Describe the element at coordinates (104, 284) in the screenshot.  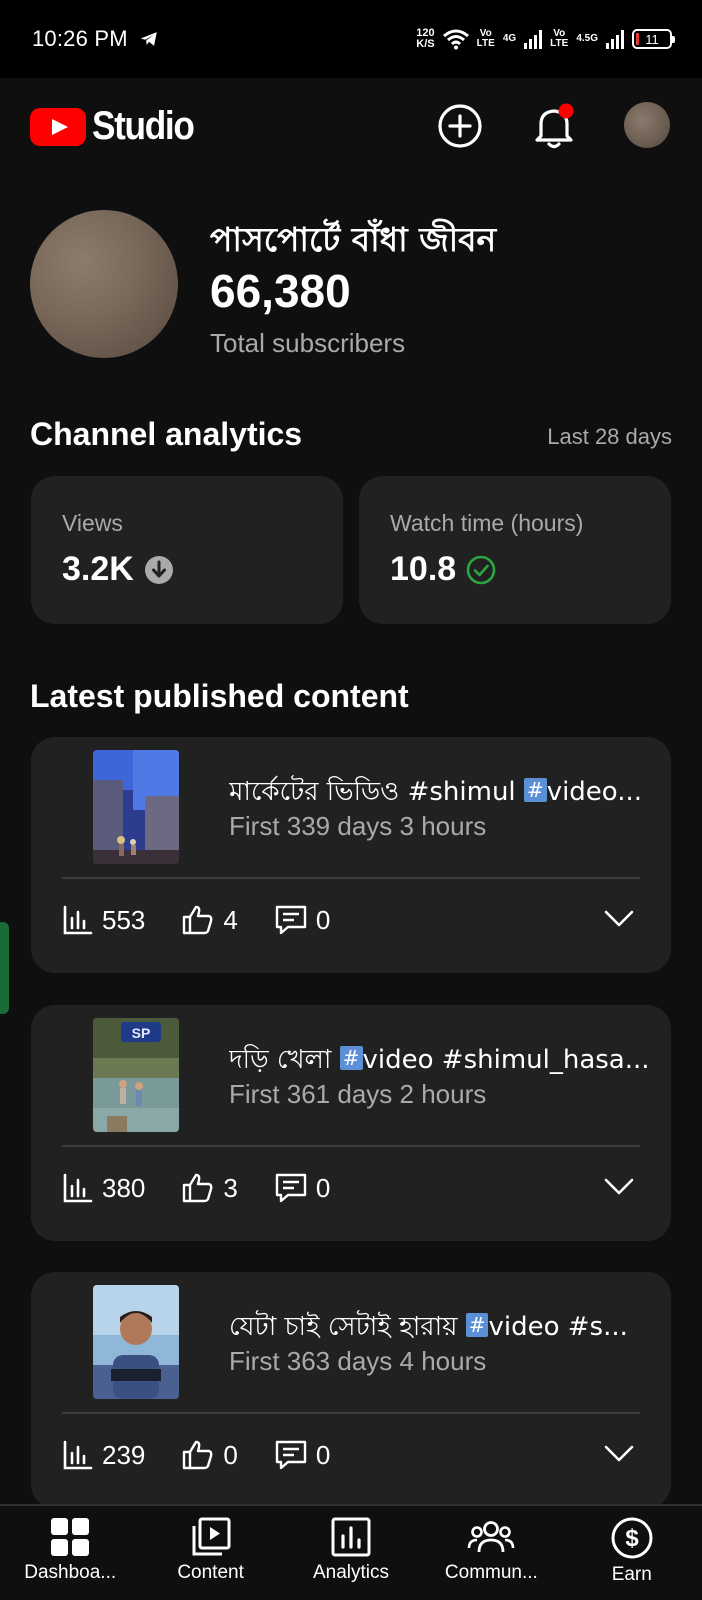
I see `channel-avatar` at that location.